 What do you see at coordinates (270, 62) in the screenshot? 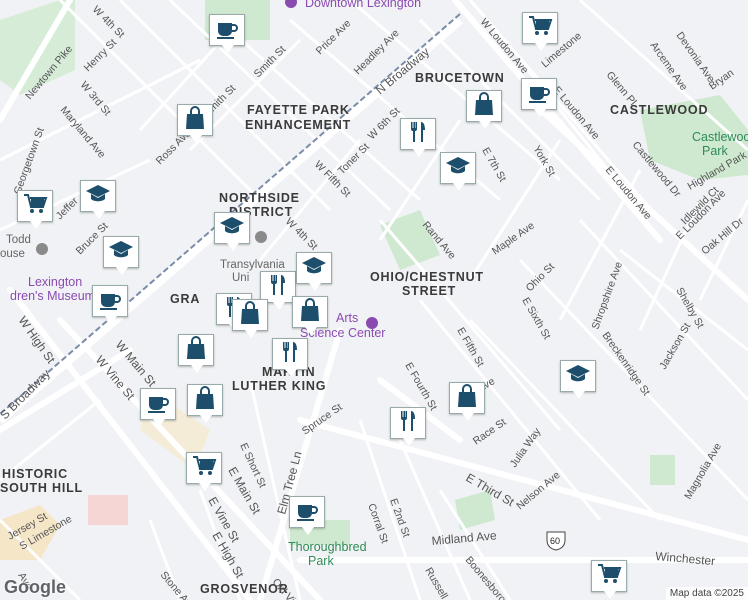
I see `svg-text: Smith St` at bounding box center [270, 62].